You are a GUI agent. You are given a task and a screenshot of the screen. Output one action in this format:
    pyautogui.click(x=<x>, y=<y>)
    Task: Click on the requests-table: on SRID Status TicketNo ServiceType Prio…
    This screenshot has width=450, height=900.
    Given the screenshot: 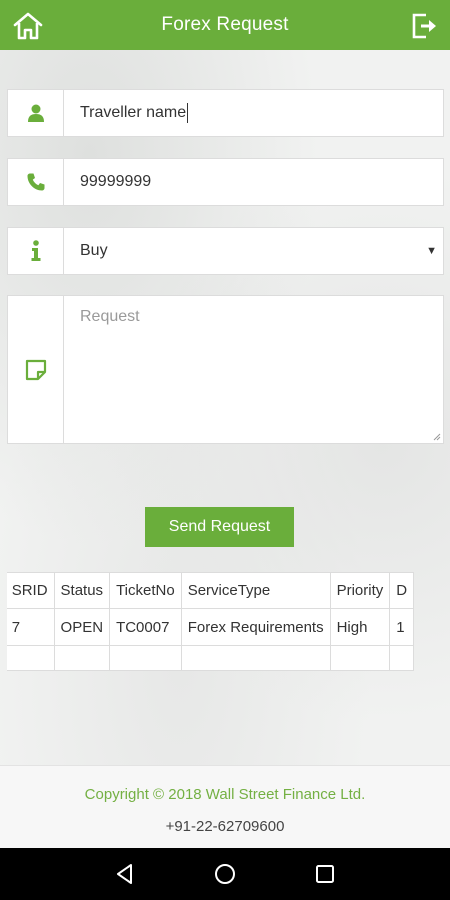 What is the action you would take?
    pyautogui.click(x=211, y=621)
    